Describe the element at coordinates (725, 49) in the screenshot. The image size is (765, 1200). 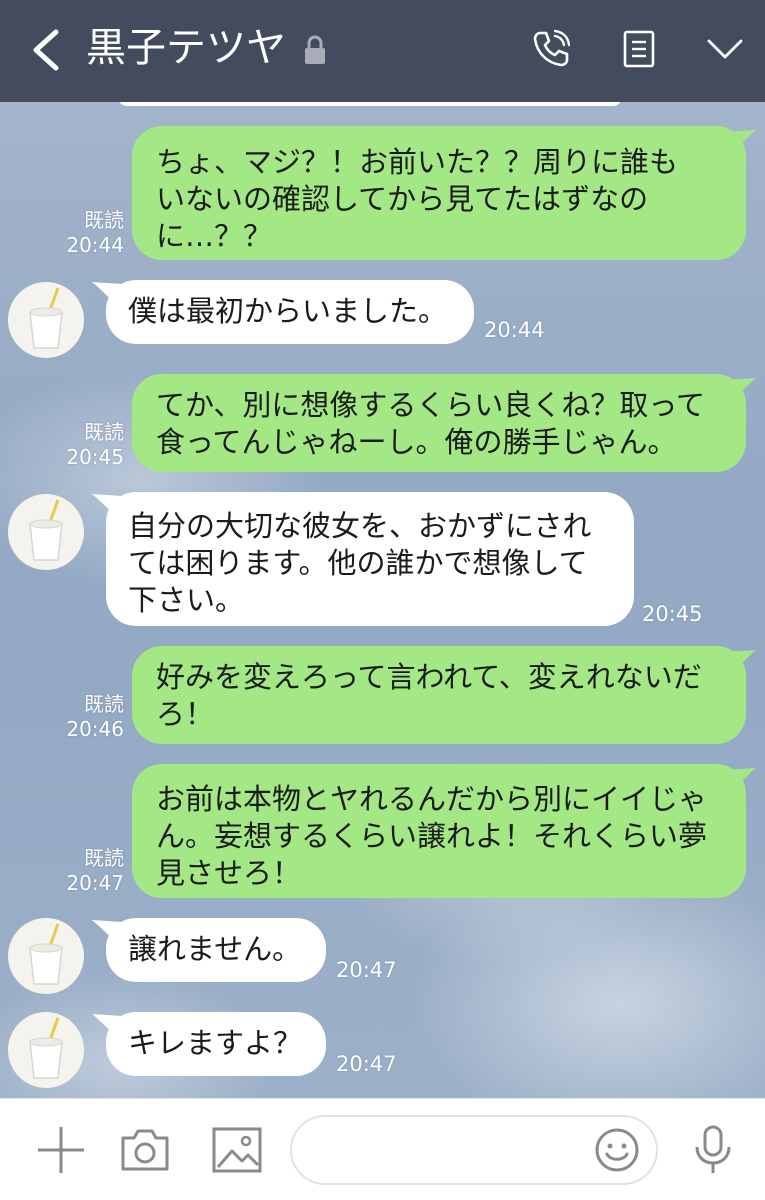
I see `chevron-down-icon` at that location.